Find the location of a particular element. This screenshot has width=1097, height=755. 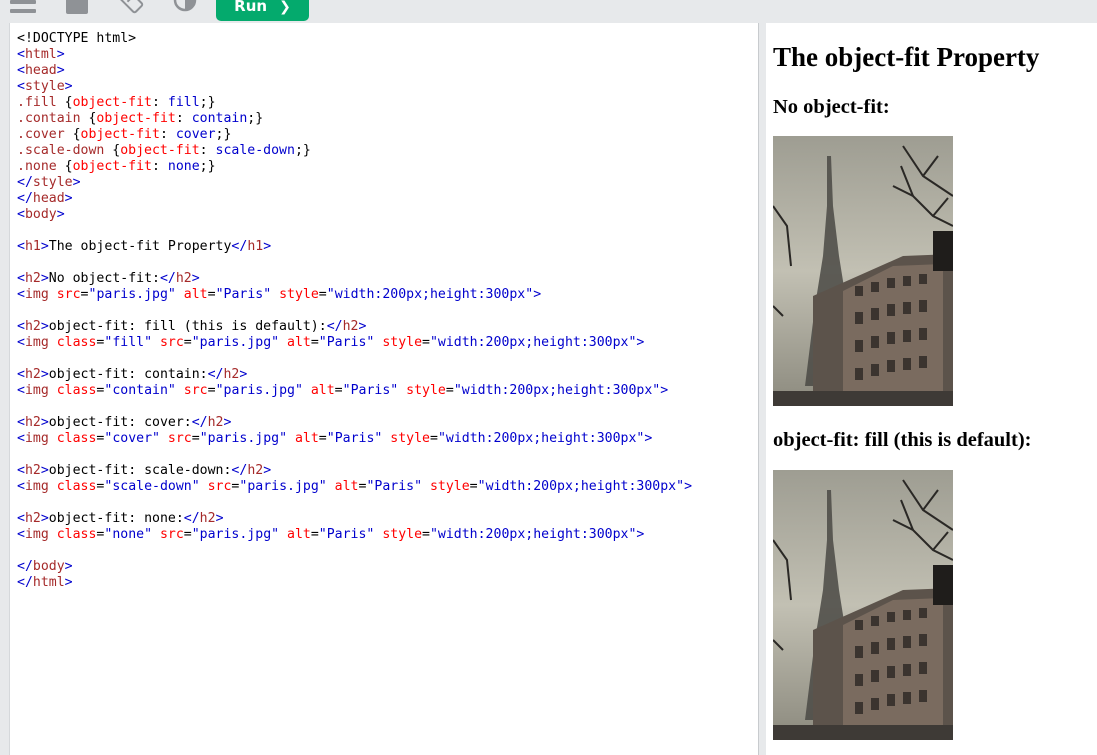

panel-resize-handle is located at coordinates (762, 389).